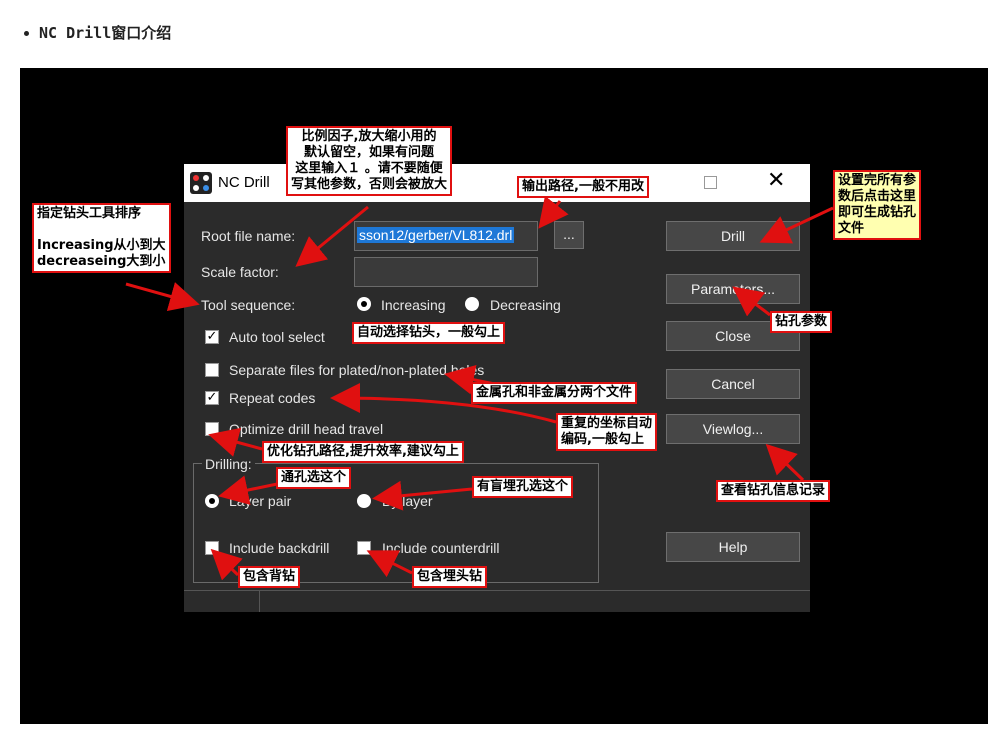 The height and width of the screenshot is (744, 1007). What do you see at coordinates (314, 478) in the screenshot?
I see `layer-pair-annotation: 通孔选这个` at bounding box center [314, 478].